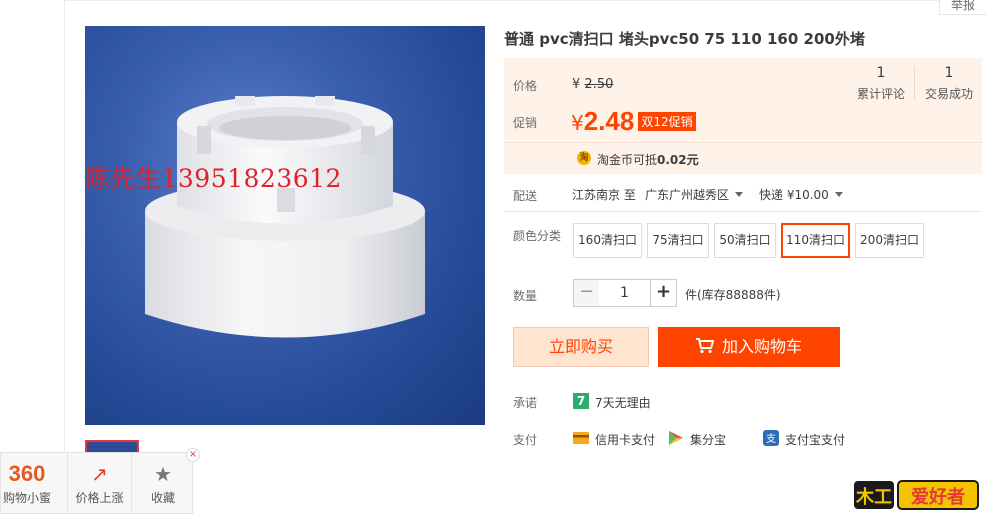 The height and width of the screenshot is (514, 986). I want to click on quantity-plus-button: +, so click(663, 293).